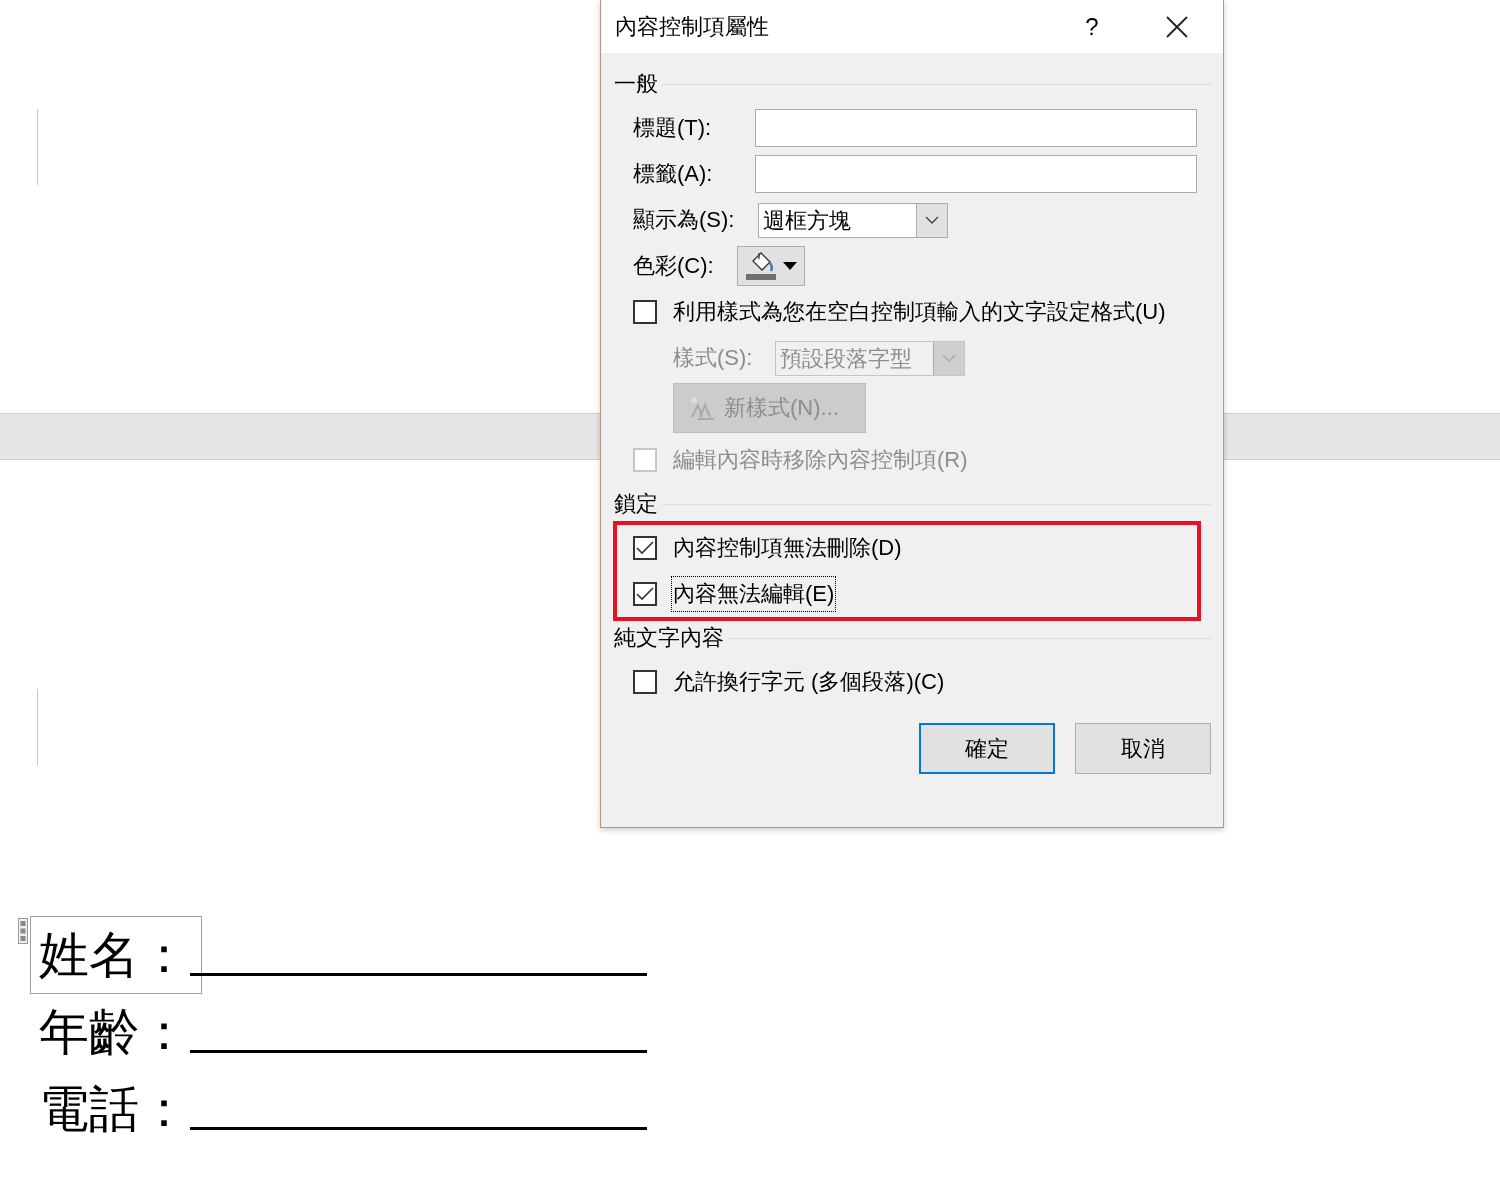 Image resolution: width=1500 pixels, height=1204 pixels. What do you see at coordinates (1177, 26) in the screenshot?
I see `close-icon` at bounding box center [1177, 26].